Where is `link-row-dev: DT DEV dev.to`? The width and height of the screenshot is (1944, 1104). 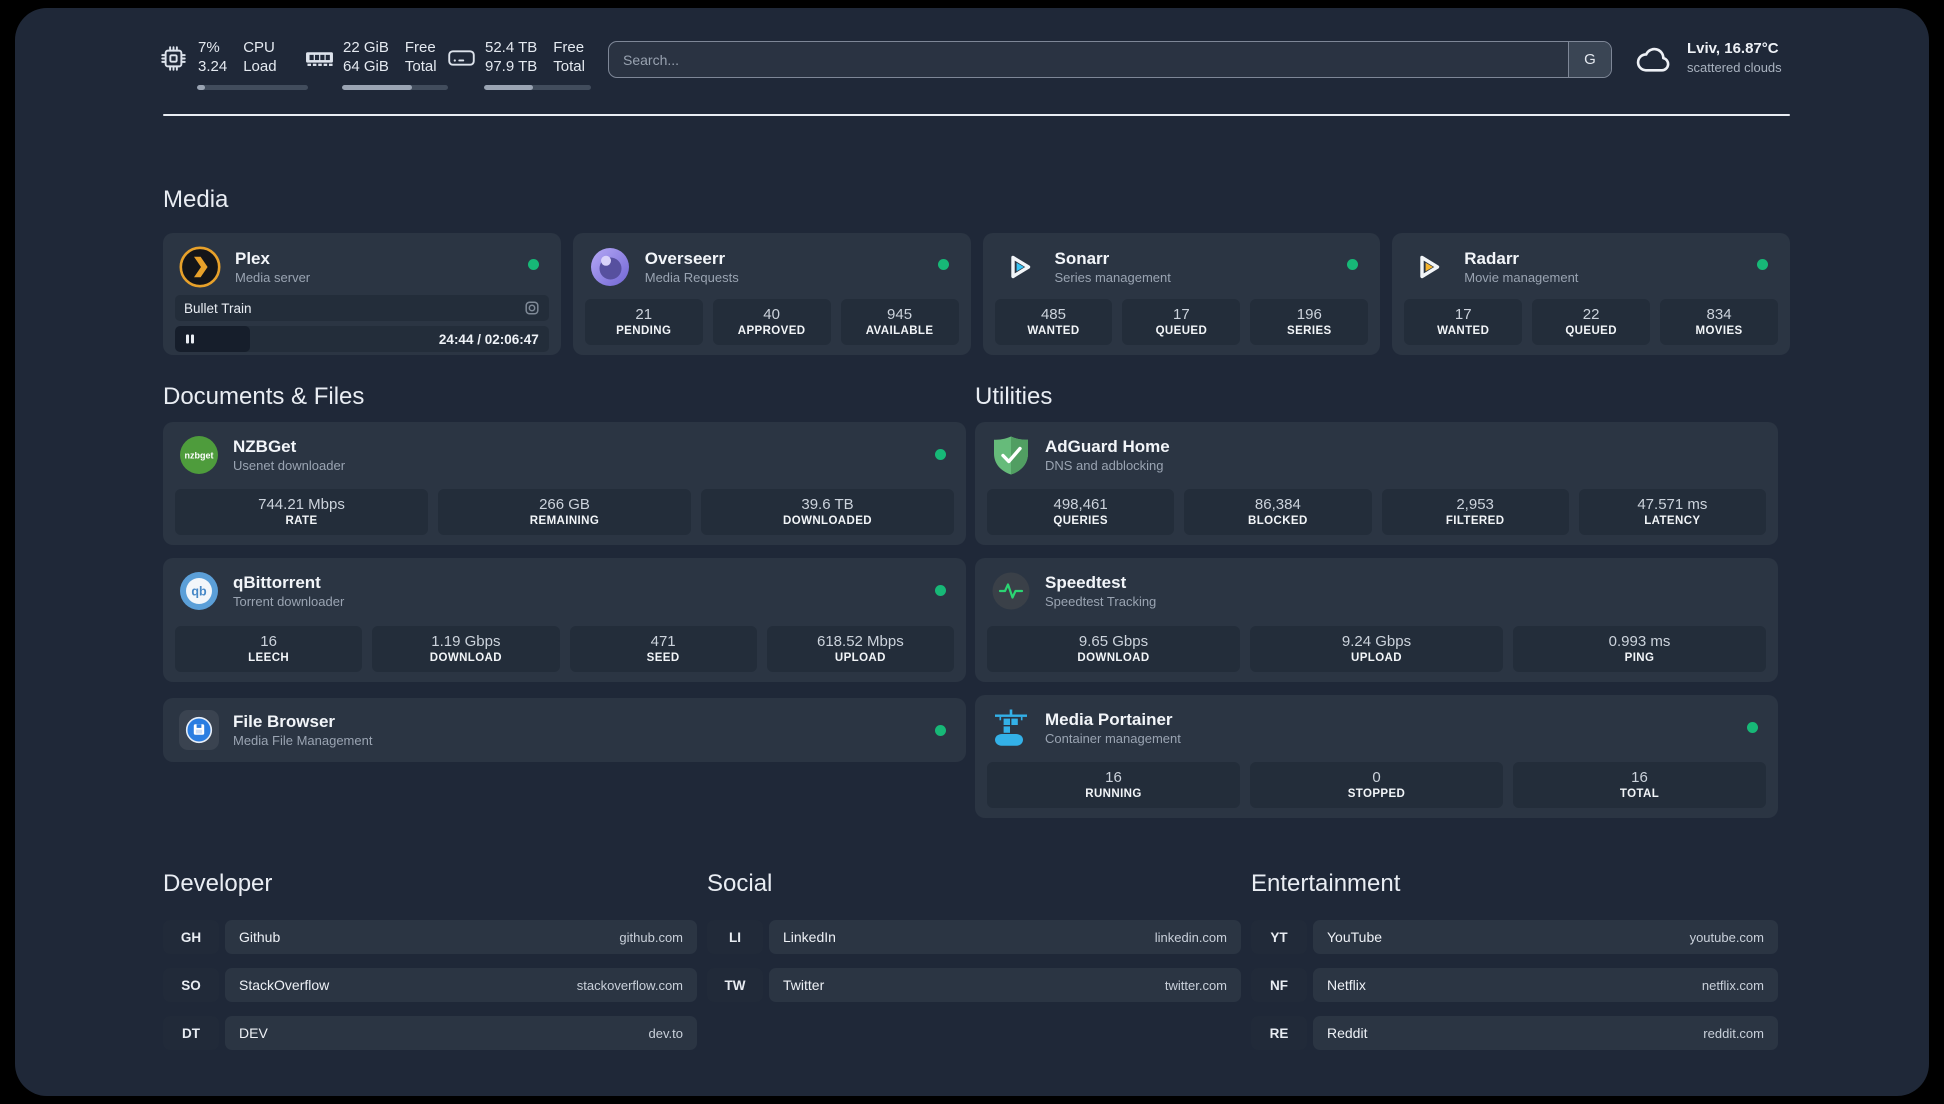 link-row-dev: DT DEV dev.to is located at coordinates (430, 1033).